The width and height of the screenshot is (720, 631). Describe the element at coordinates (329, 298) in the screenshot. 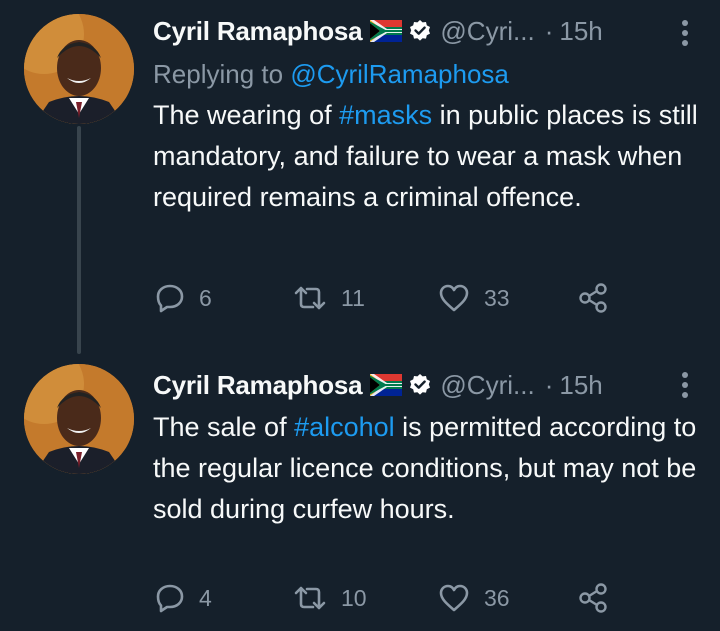

I see `retweet-button: 11` at that location.